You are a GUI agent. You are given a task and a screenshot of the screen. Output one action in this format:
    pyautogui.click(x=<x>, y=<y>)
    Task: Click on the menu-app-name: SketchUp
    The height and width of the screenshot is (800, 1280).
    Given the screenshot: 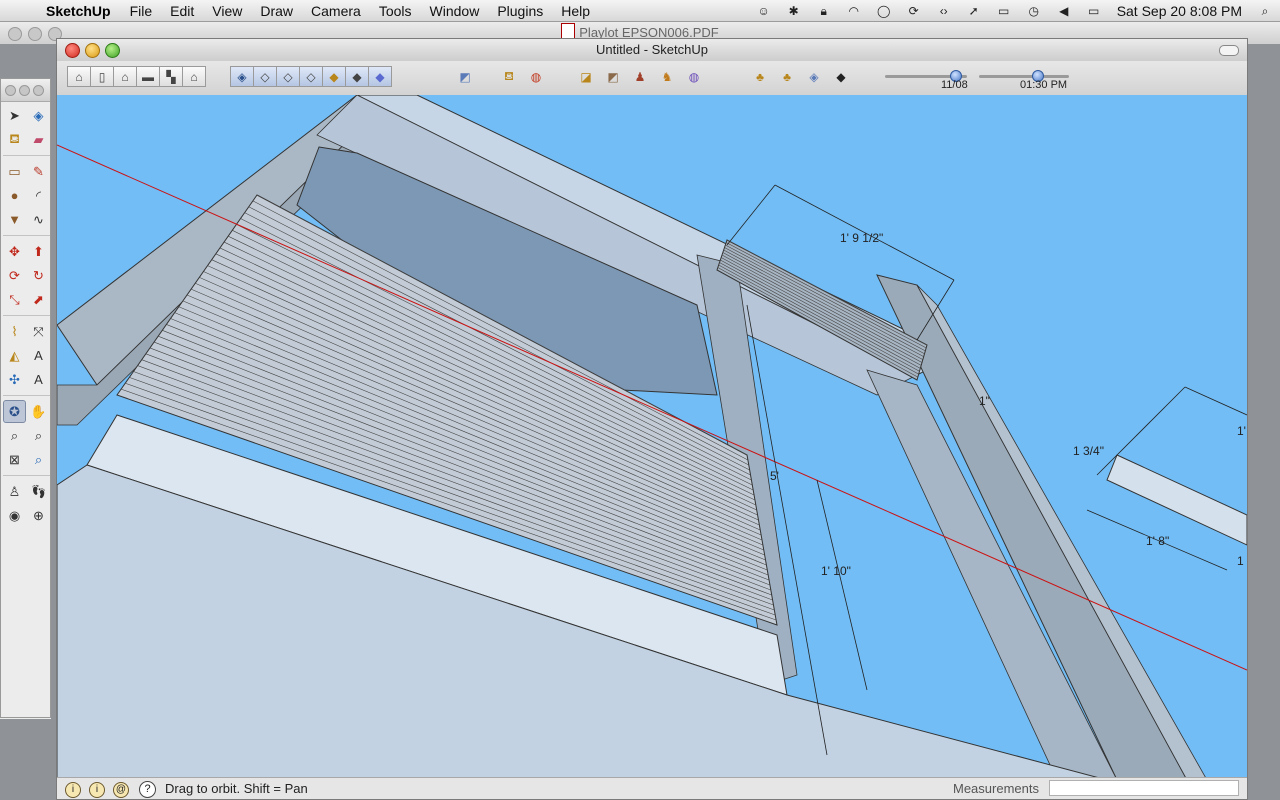 What is the action you would take?
    pyautogui.click(x=78, y=11)
    